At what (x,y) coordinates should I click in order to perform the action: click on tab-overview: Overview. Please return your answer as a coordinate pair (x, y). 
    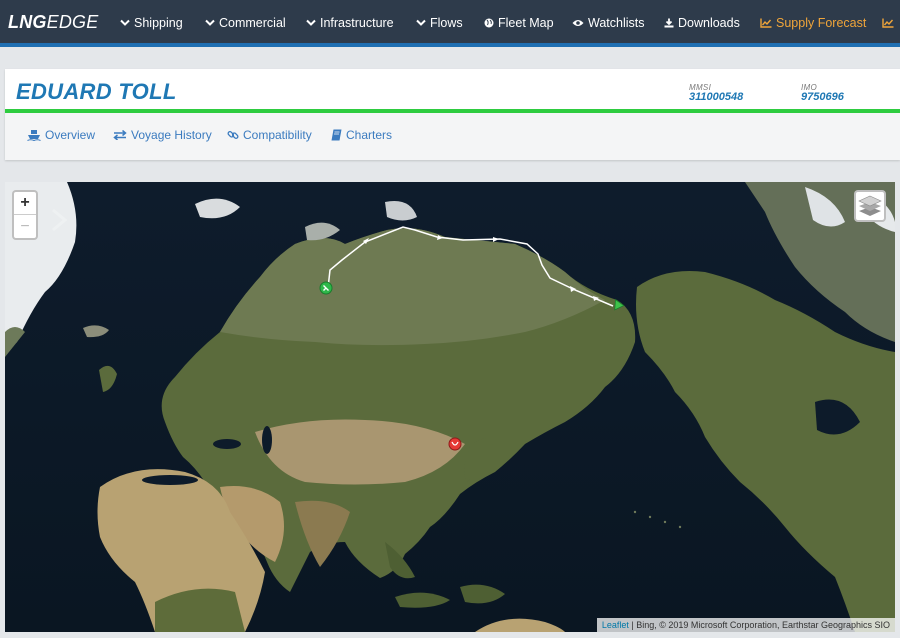
    Looking at the image, I should click on (61, 135).